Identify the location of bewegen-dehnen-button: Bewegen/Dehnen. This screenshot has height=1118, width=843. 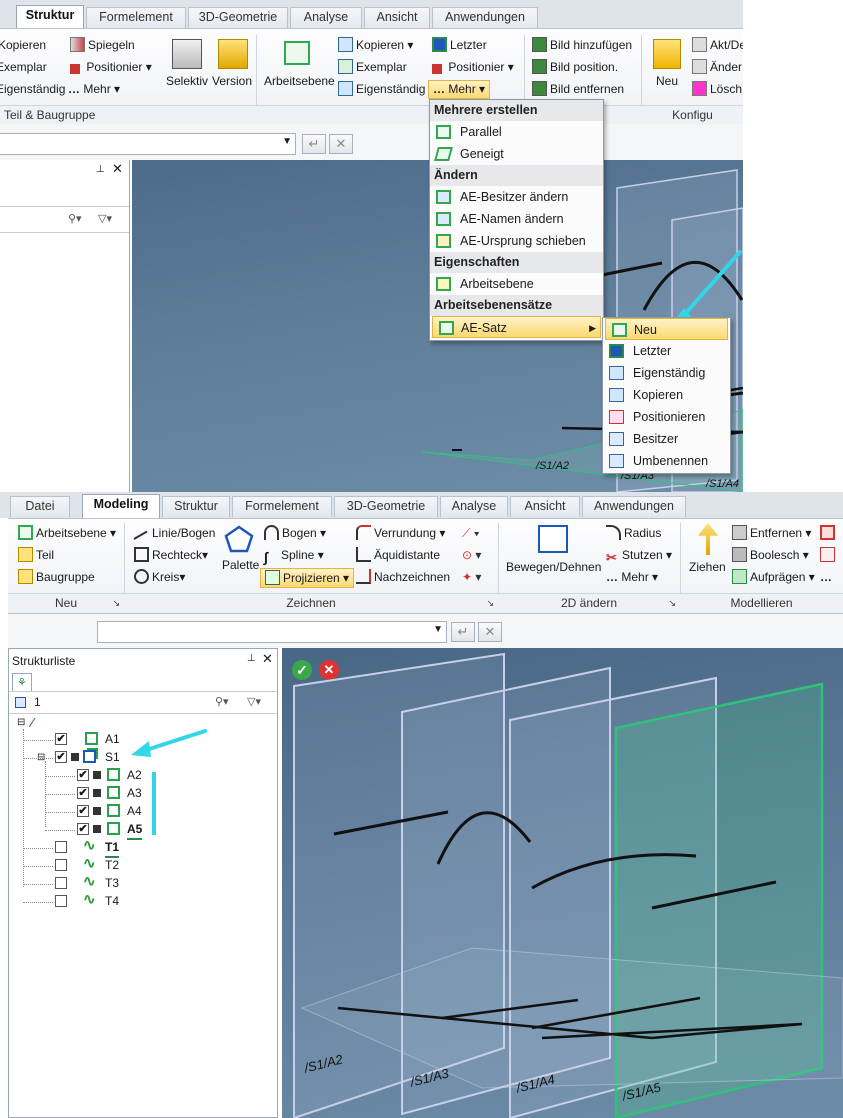
(553, 567).